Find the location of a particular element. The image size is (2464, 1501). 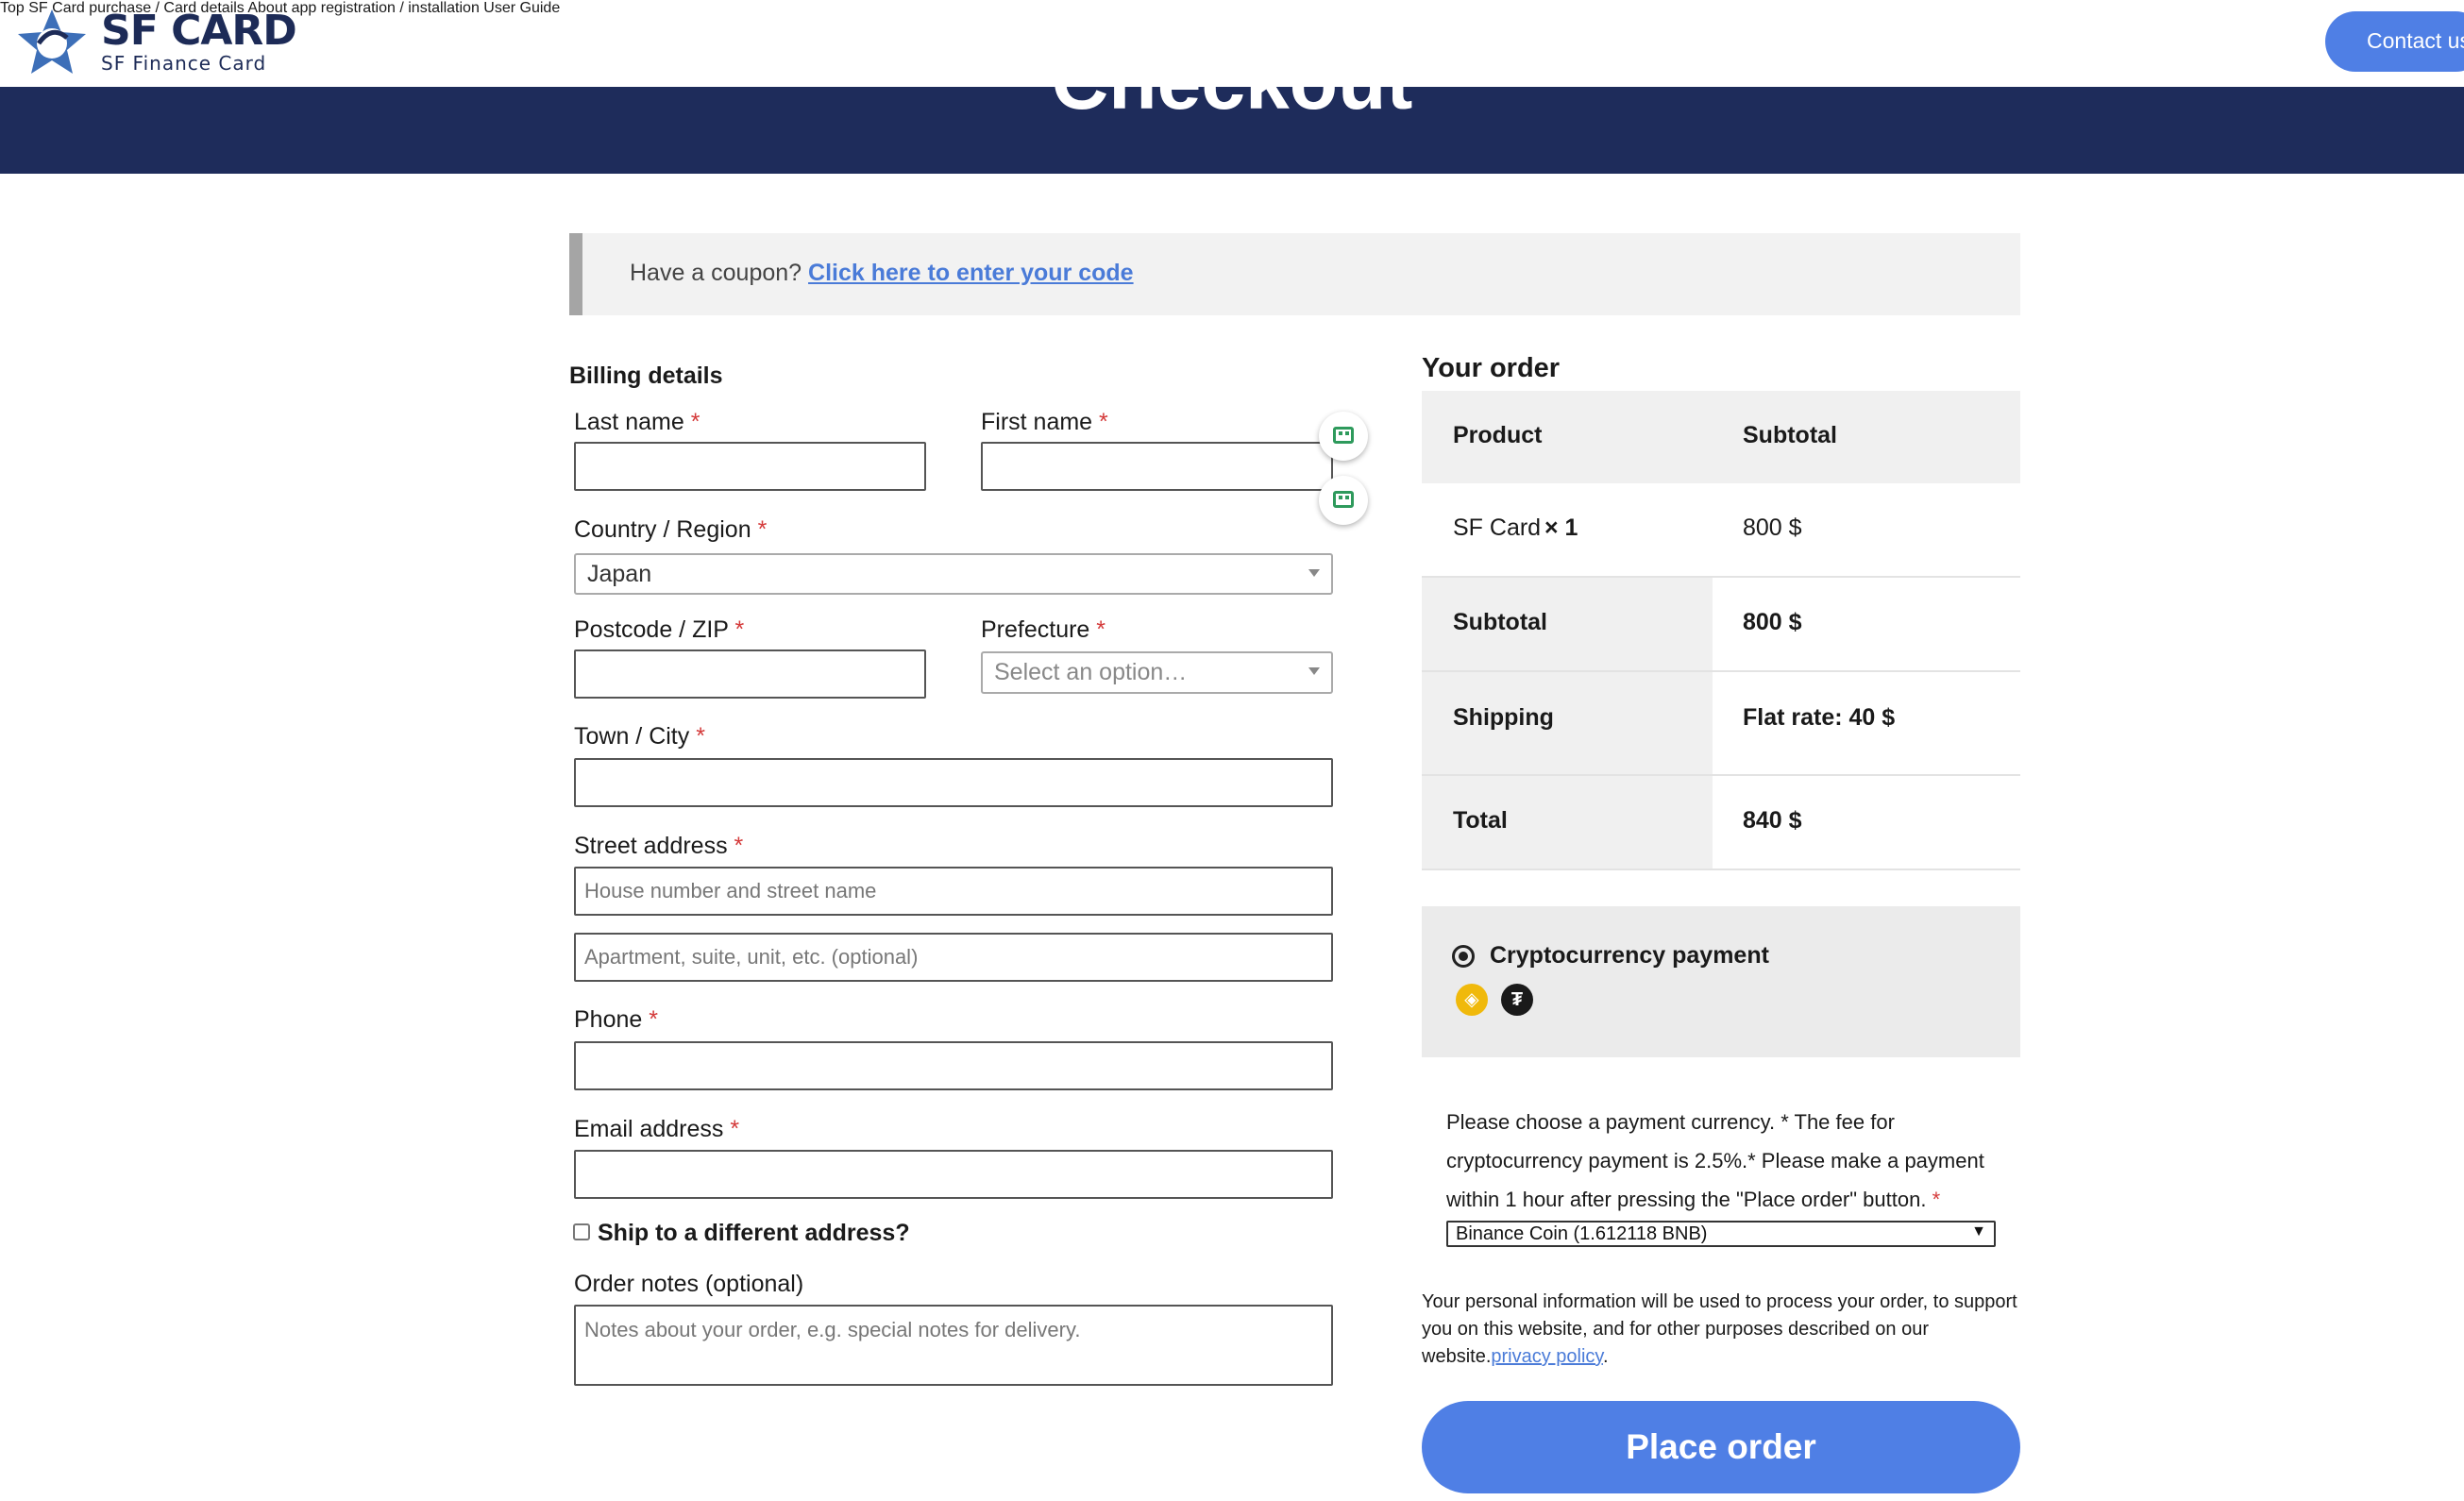

item-quantity: × 1 is located at coordinates (1561, 528).